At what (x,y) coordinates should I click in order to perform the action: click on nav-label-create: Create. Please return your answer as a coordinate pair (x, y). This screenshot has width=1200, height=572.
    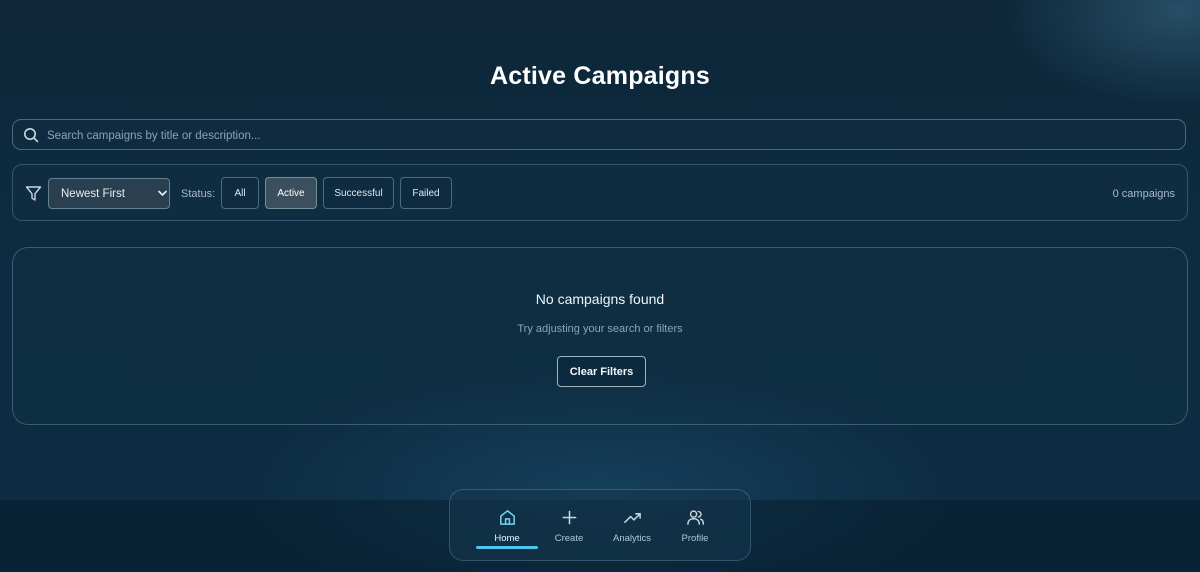
    Looking at the image, I should click on (569, 538).